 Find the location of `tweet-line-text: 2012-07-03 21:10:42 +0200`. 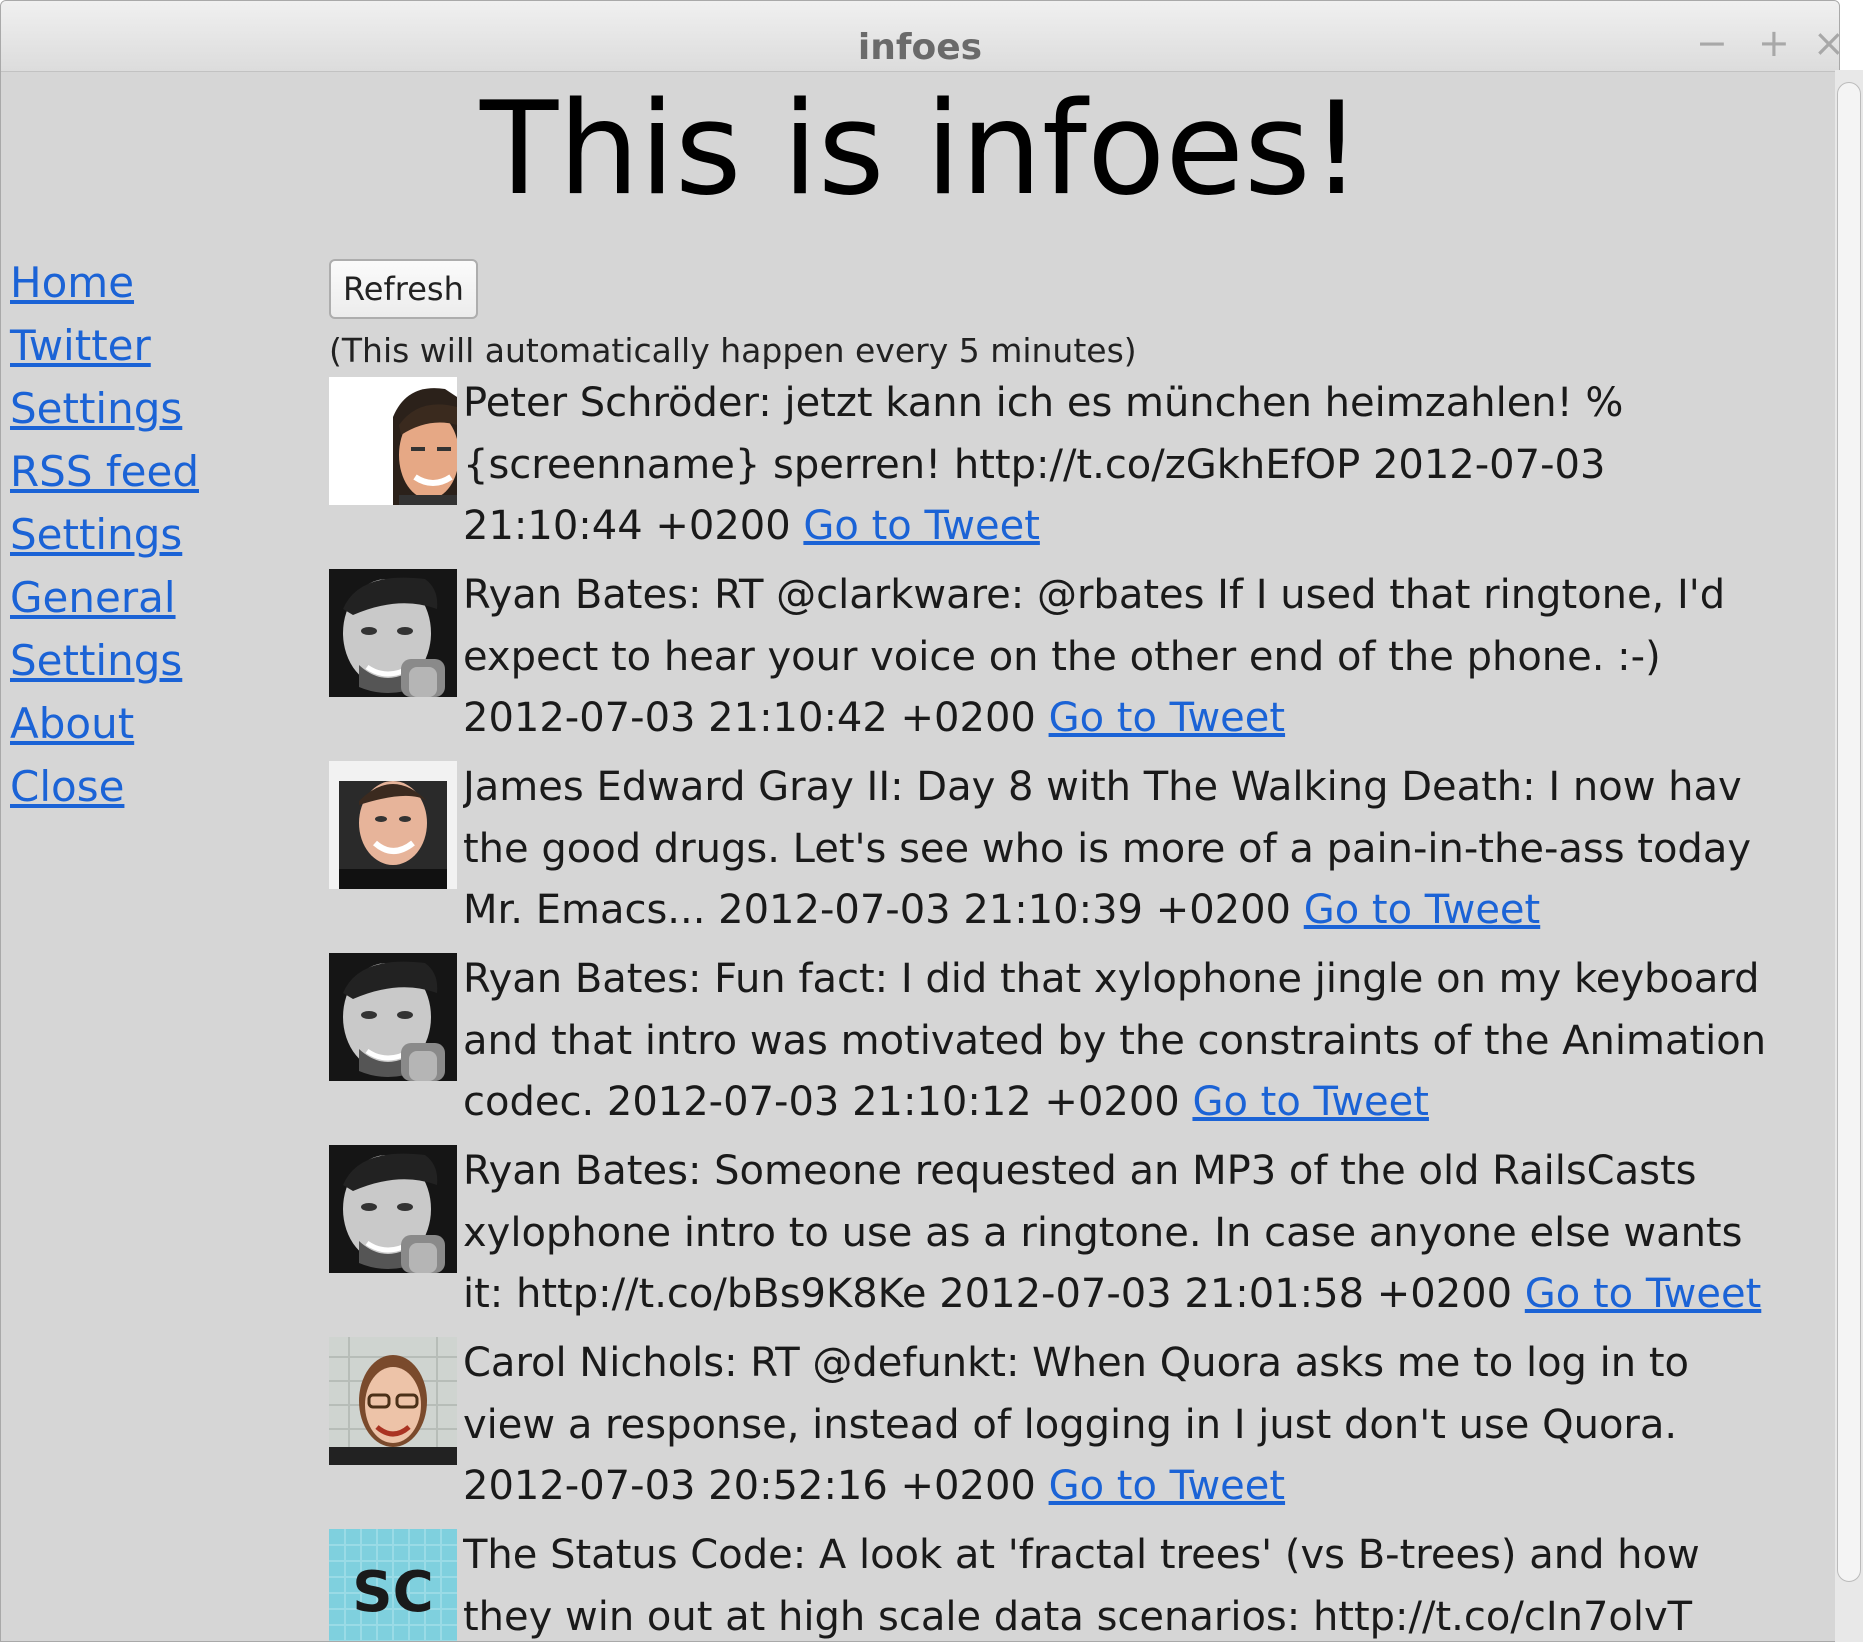

tweet-line-text: 2012-07-03 21:10:42 +0200 is located at coordinates (756, 718).